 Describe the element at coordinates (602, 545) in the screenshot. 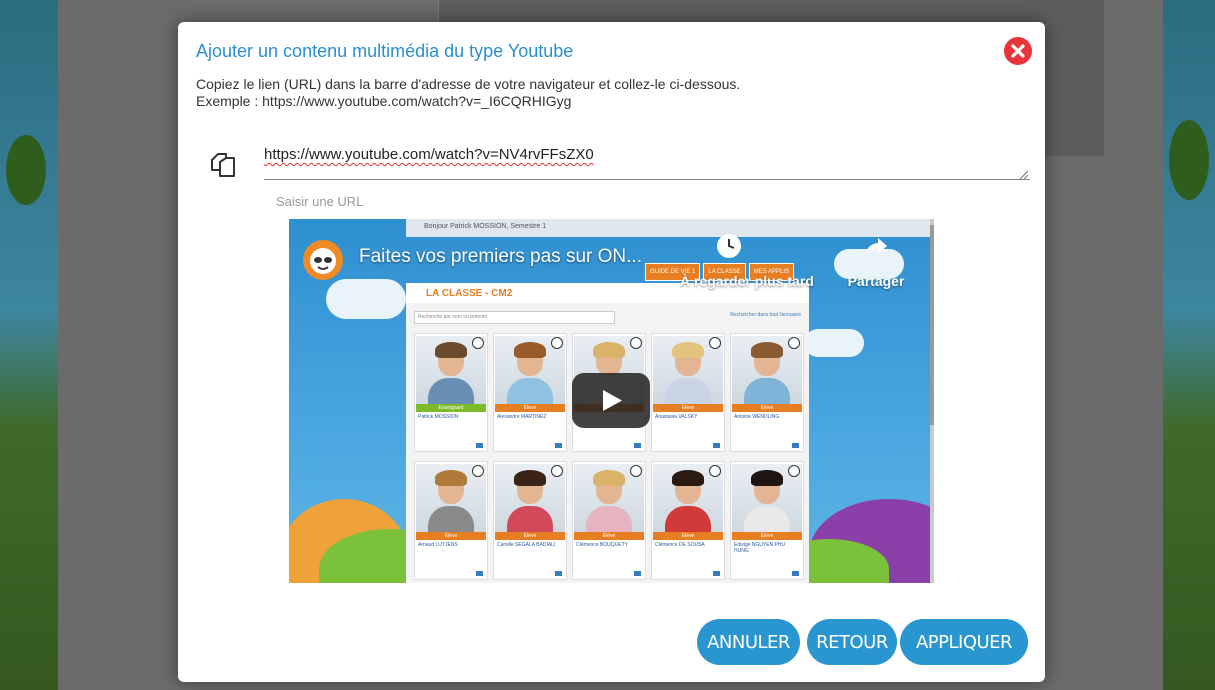

I see `student-name: Clémence BOUQUETY` at that location.